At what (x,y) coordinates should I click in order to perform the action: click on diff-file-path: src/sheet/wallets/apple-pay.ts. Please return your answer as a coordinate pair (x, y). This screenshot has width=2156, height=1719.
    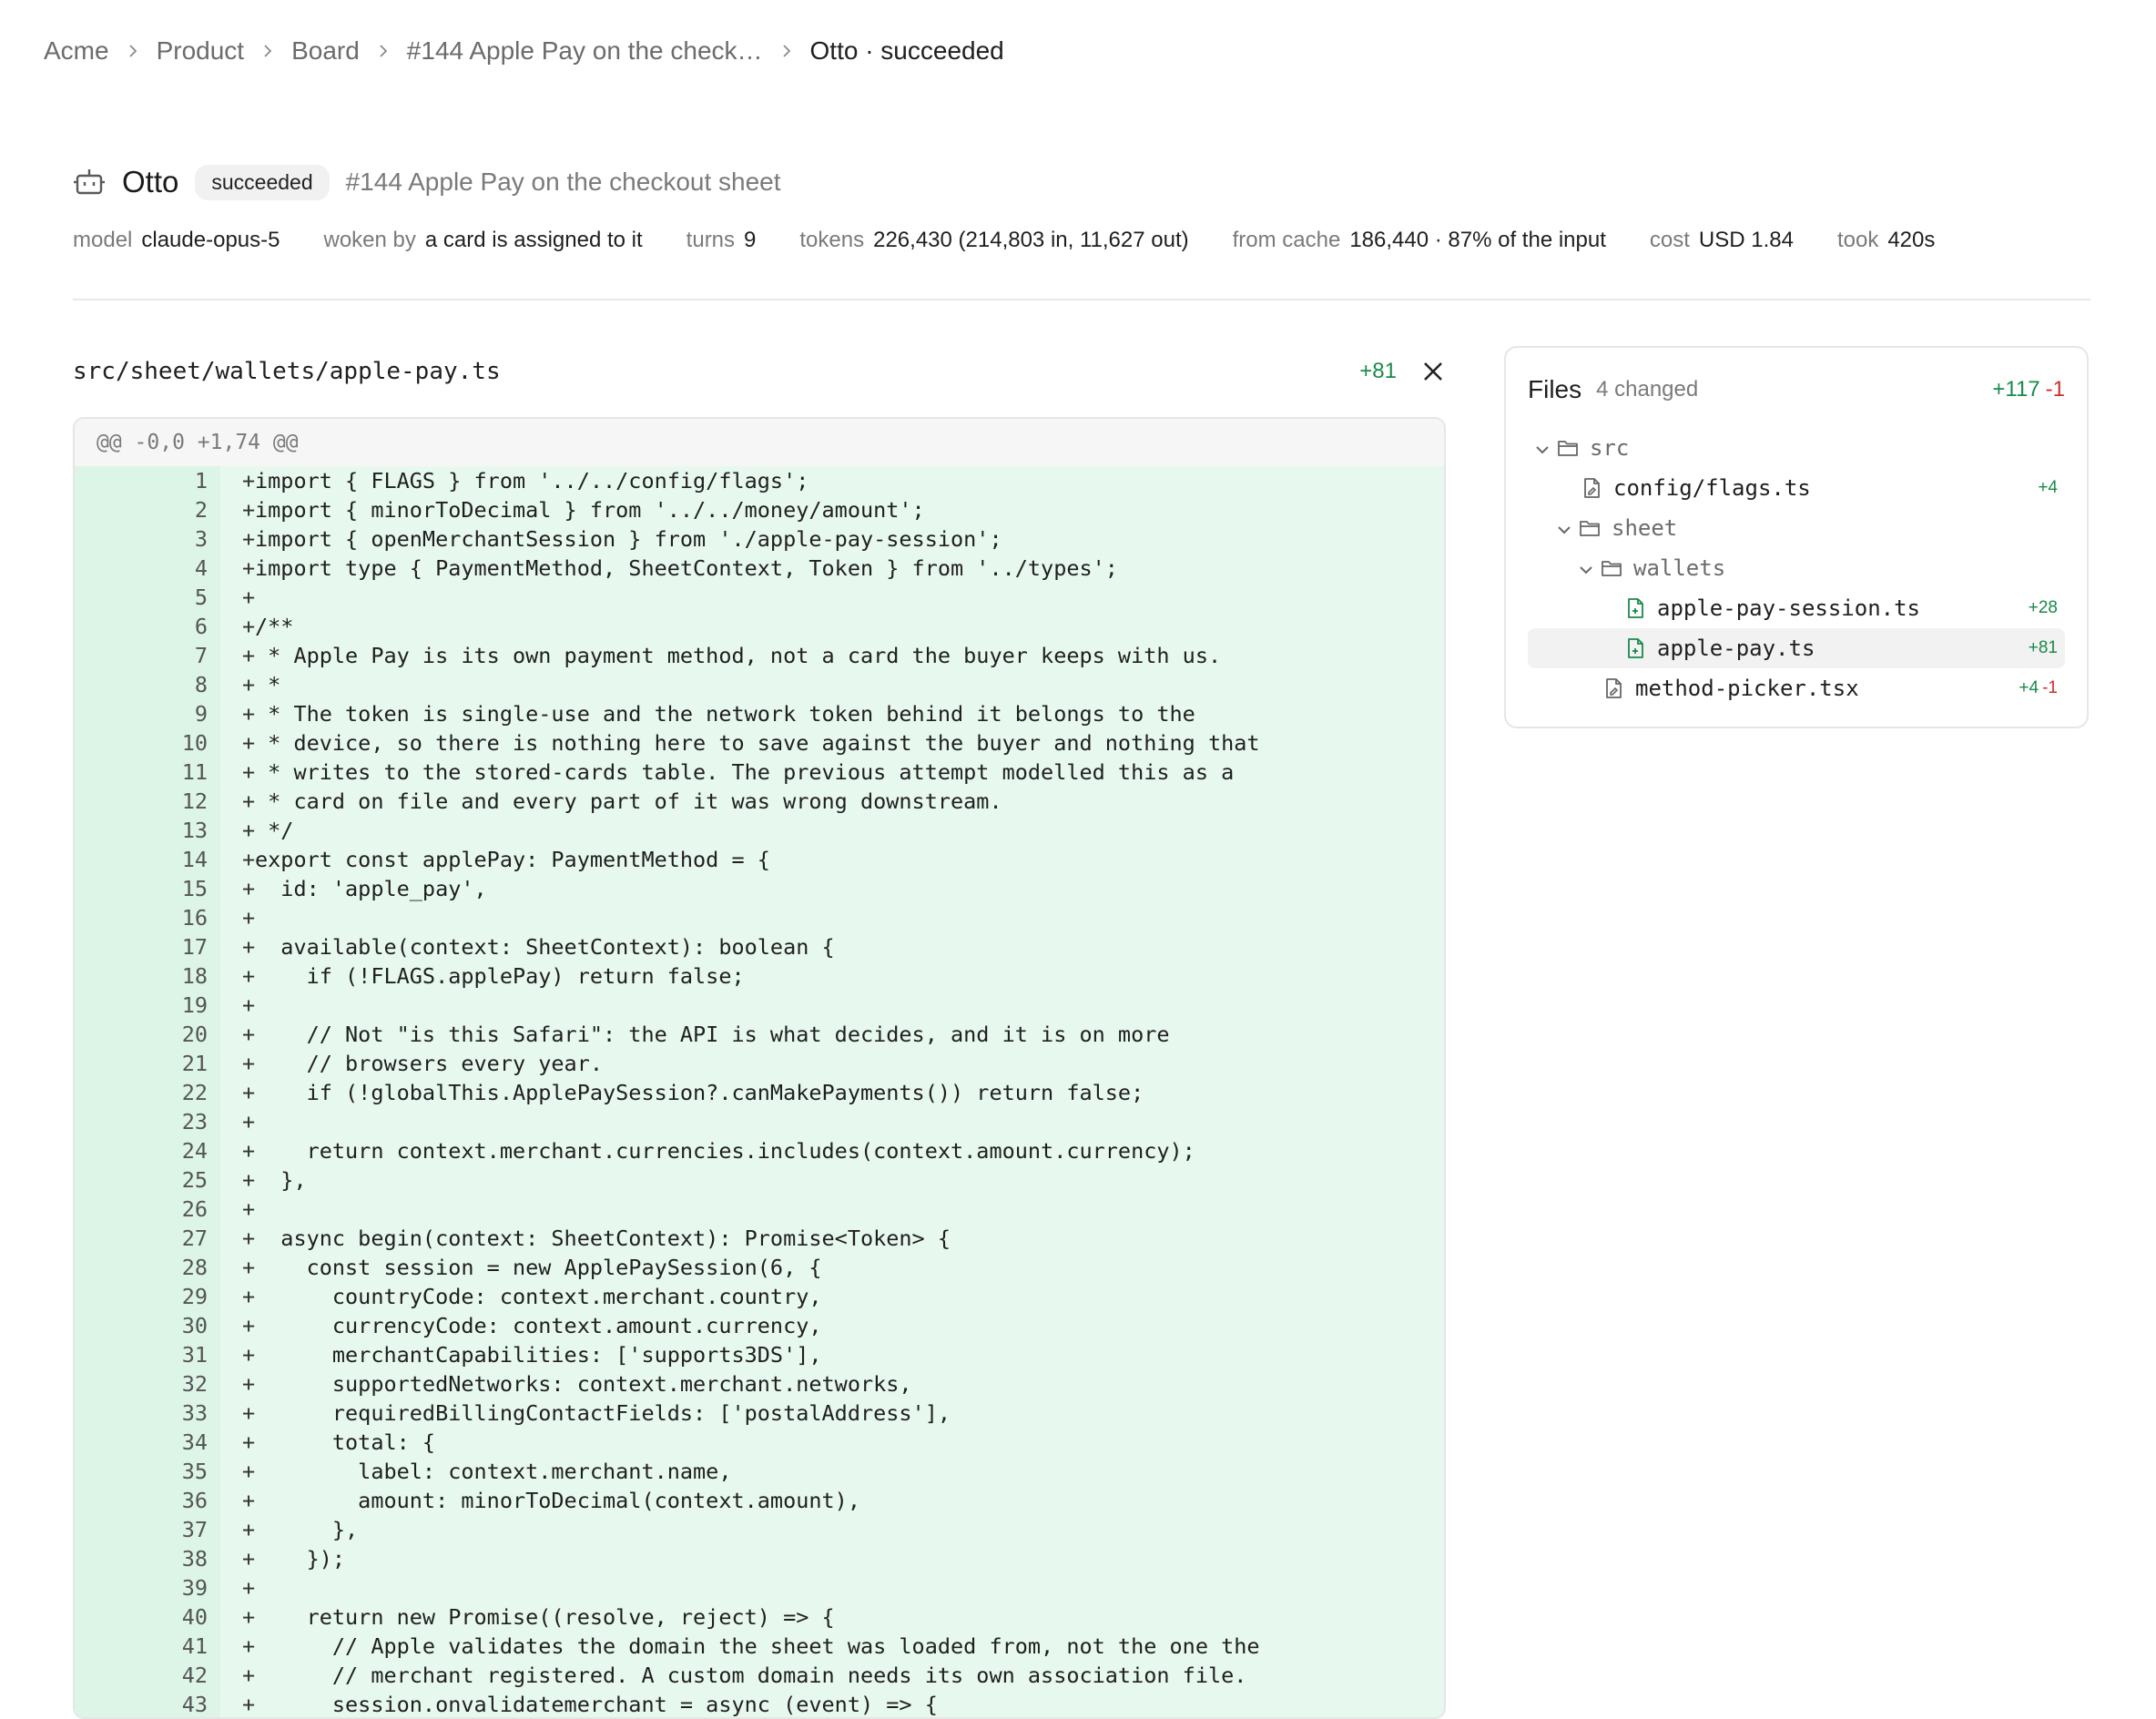
    Looking at the image, I should click on (287, 371).